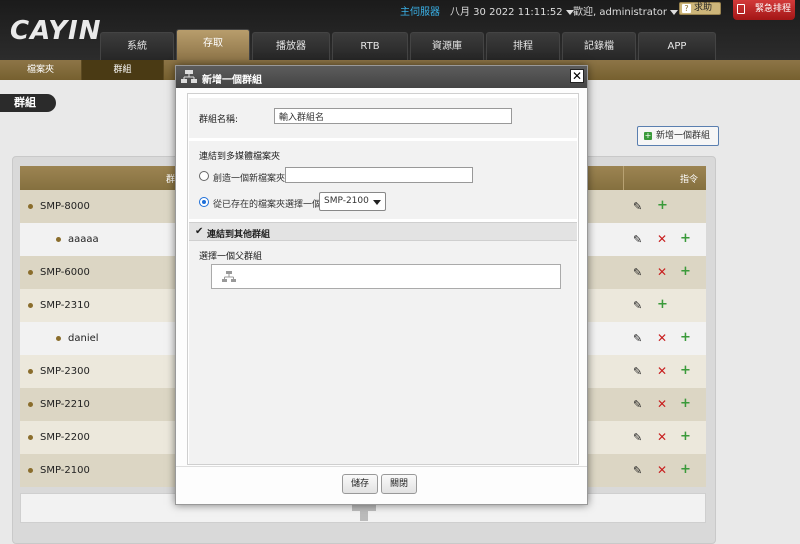 The width and height of the screenshot is (800, 544). Describe the element at coordinates (65, 206) in the screenshot. I see `group-name: SMP-8000` at that location.